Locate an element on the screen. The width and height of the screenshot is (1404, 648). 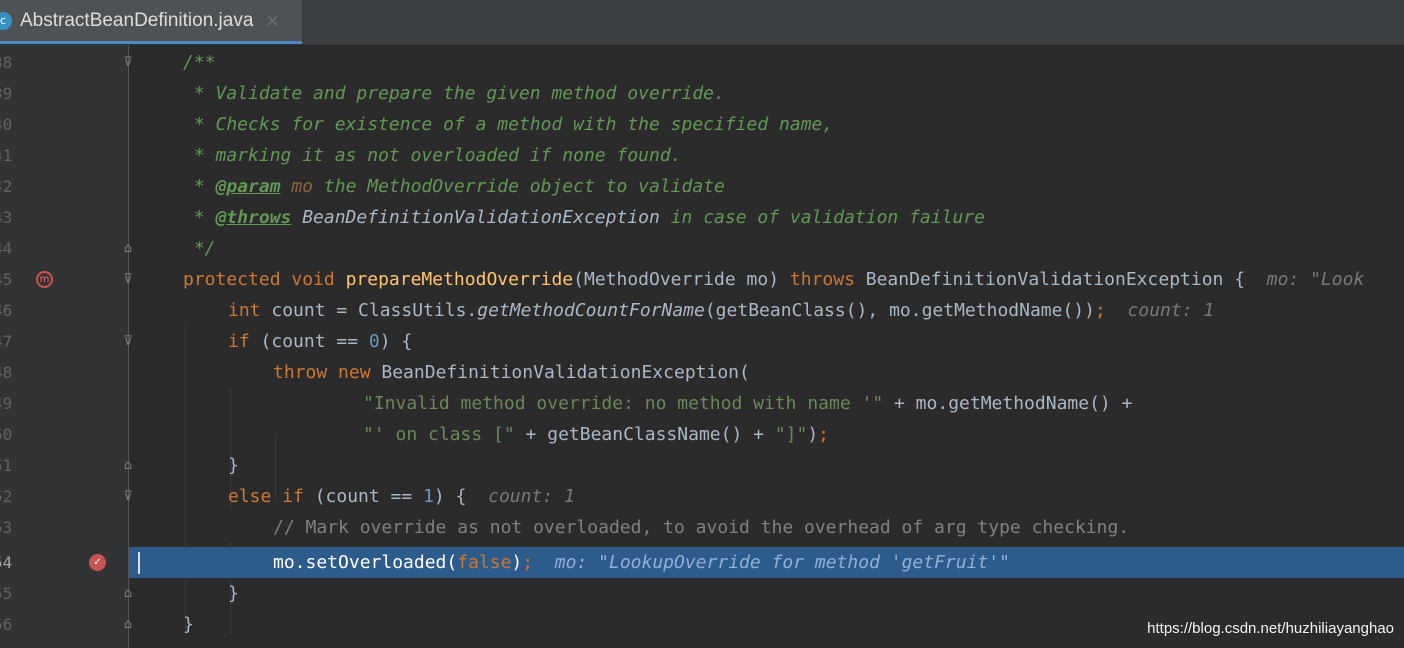
line-number: 44 is located at coordinates (6, 248).